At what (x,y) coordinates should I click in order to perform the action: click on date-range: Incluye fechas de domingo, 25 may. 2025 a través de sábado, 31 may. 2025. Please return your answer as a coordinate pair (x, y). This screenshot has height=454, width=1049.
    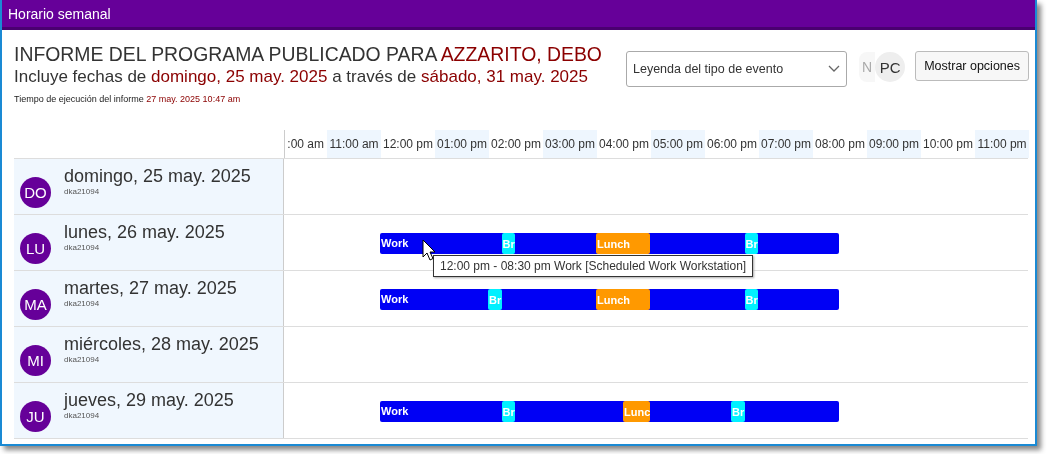
    Looking at the image, I should click on (301, 77).